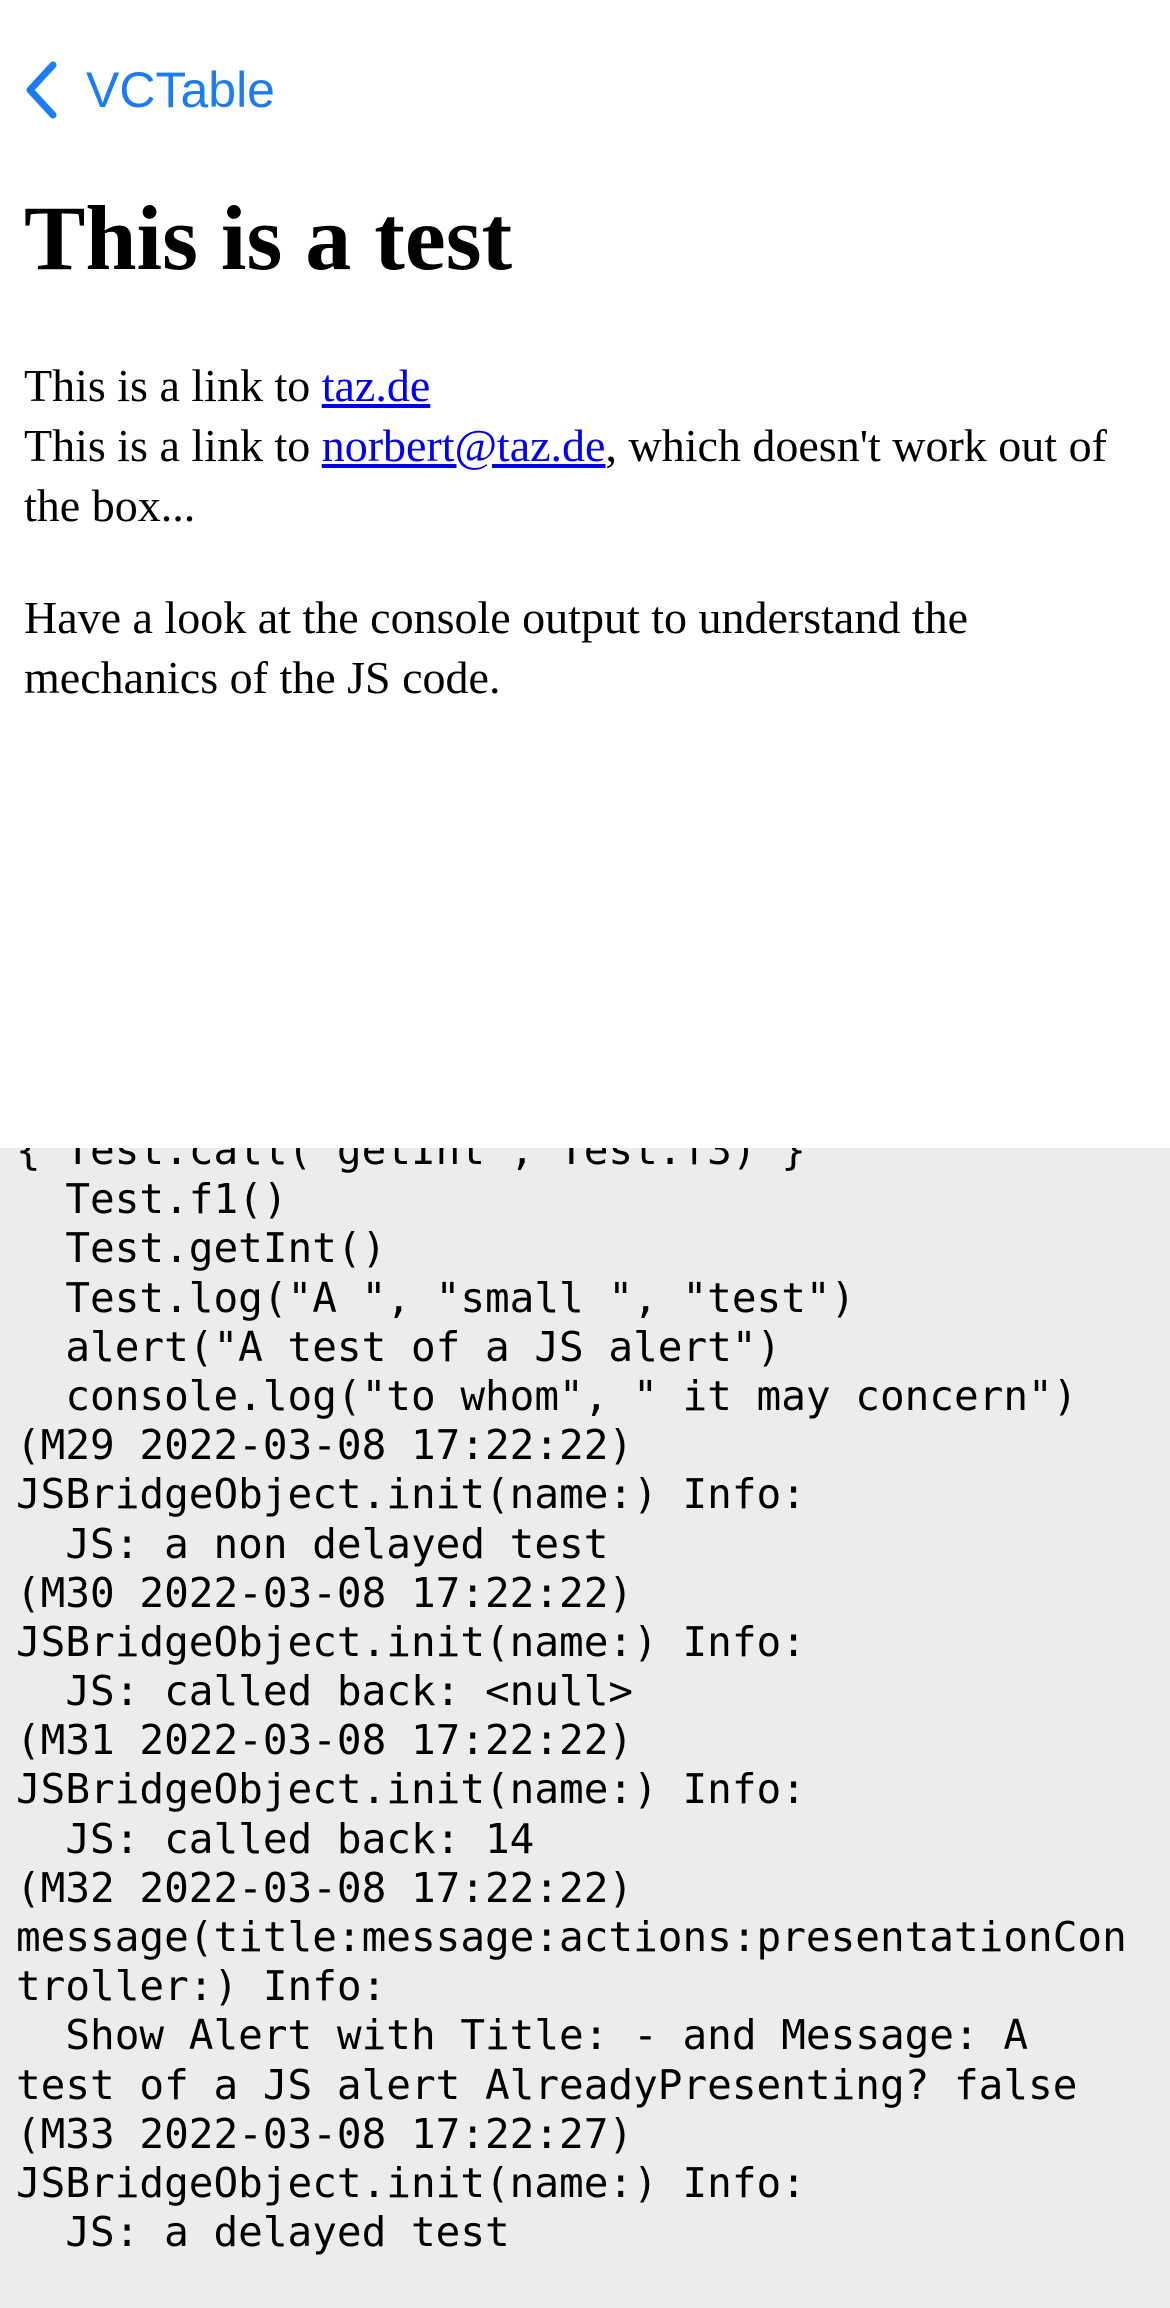 Image resolution: width=1170 pixels, height=2308 pixels. What do you see at coordinates (275, 1838) in the screenshot?
I see `console-line: JS: called back: 14` at bounding box center [275, 1838].